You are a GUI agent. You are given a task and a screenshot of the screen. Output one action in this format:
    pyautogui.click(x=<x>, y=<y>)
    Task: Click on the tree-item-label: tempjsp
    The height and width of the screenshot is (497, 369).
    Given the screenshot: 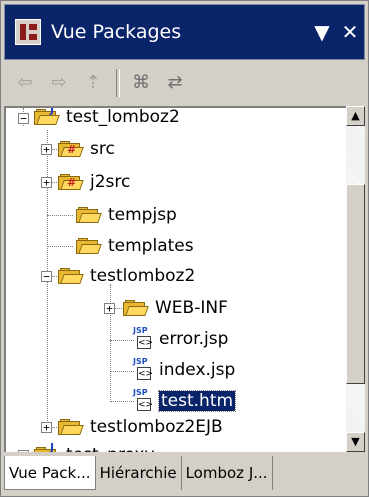 What is the action you would take?
    pyautogui.click(x=142, y=215)
    